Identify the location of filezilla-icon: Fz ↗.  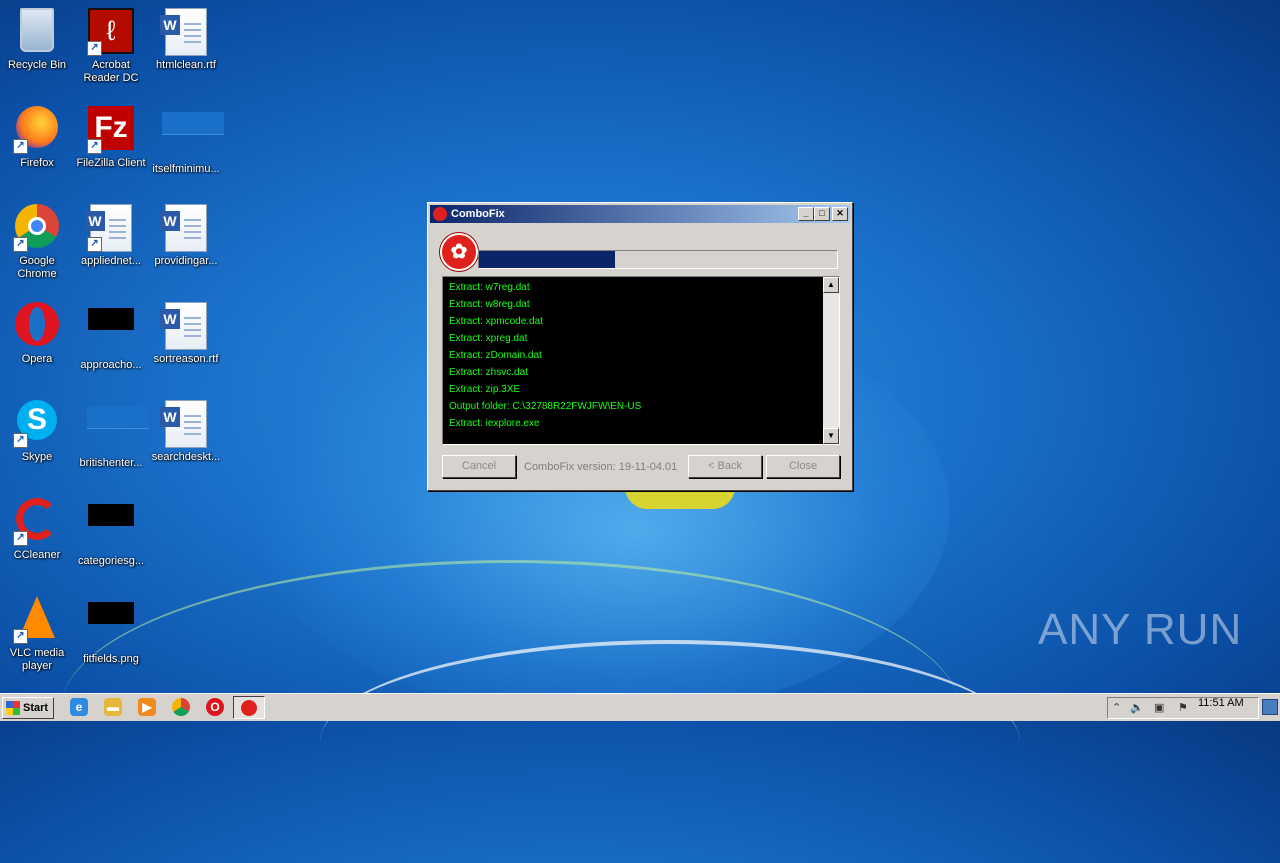
(111, 130).